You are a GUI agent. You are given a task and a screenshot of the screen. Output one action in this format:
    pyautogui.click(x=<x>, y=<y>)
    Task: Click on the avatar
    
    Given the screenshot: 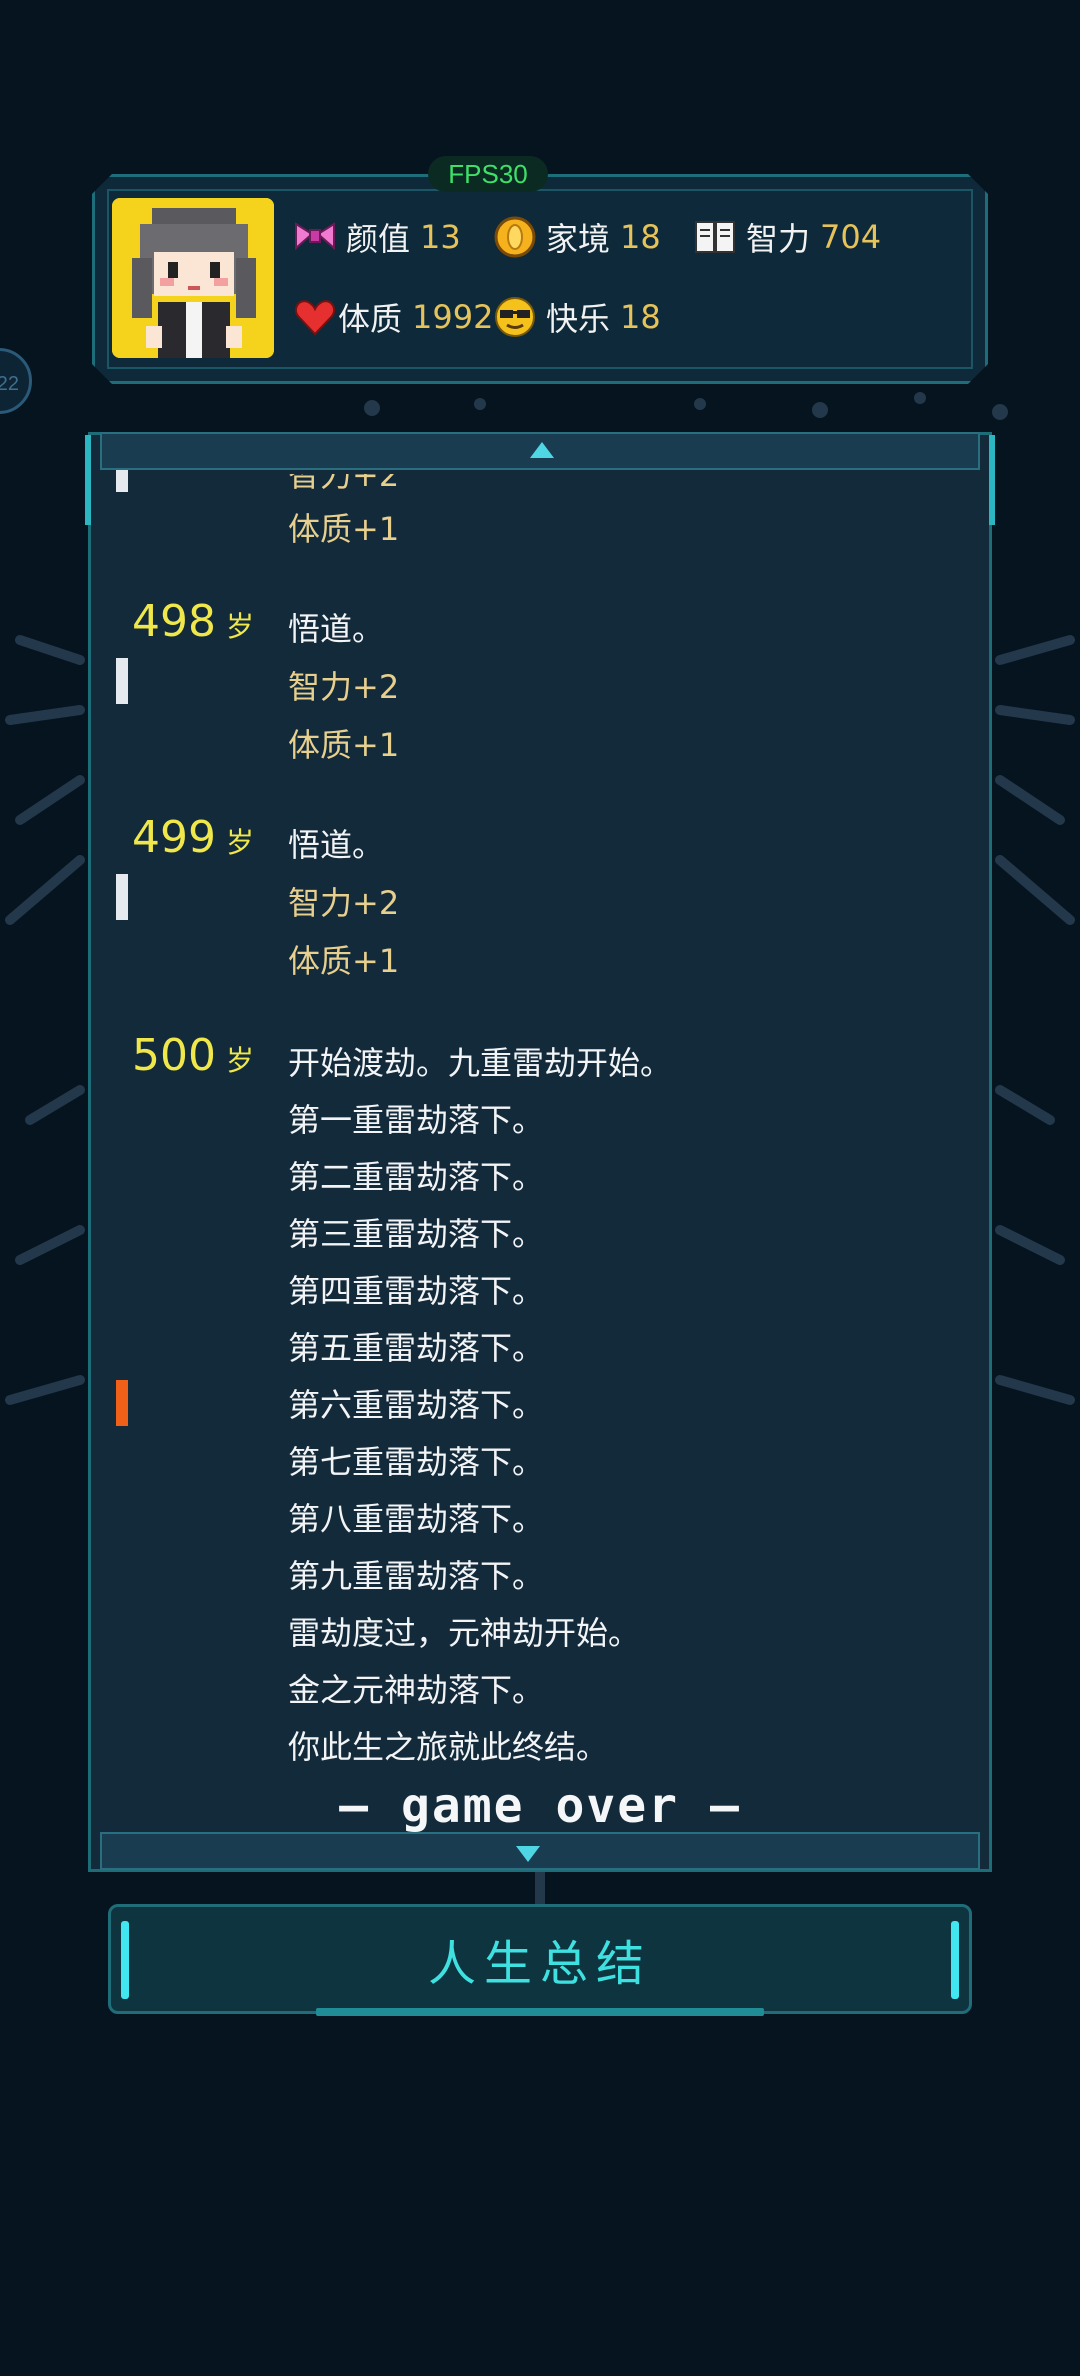 What is the action you would take?
    pyautogui.click(x=193, y=278)
    